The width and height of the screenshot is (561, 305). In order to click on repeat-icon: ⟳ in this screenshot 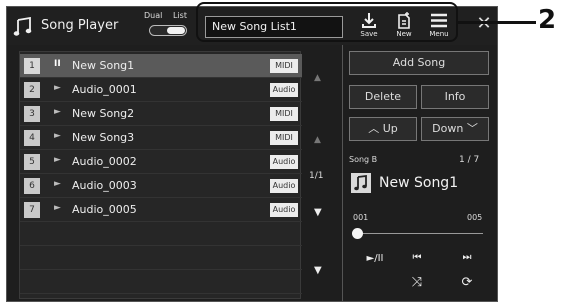, I will do `click(467, 282)`.